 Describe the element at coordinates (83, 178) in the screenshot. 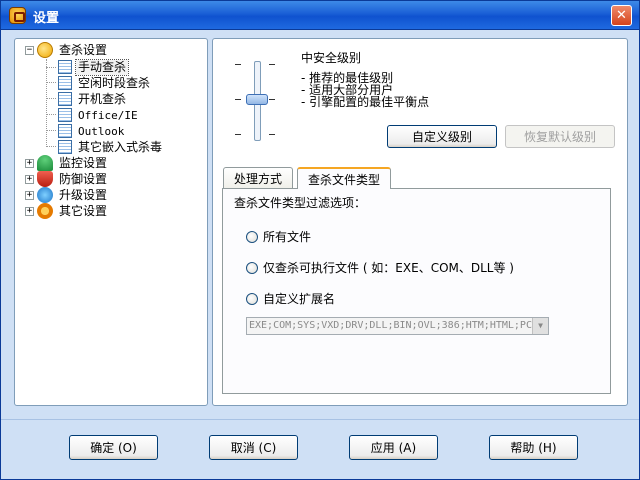

I see `tree-node-label: 防御设置` at that location.